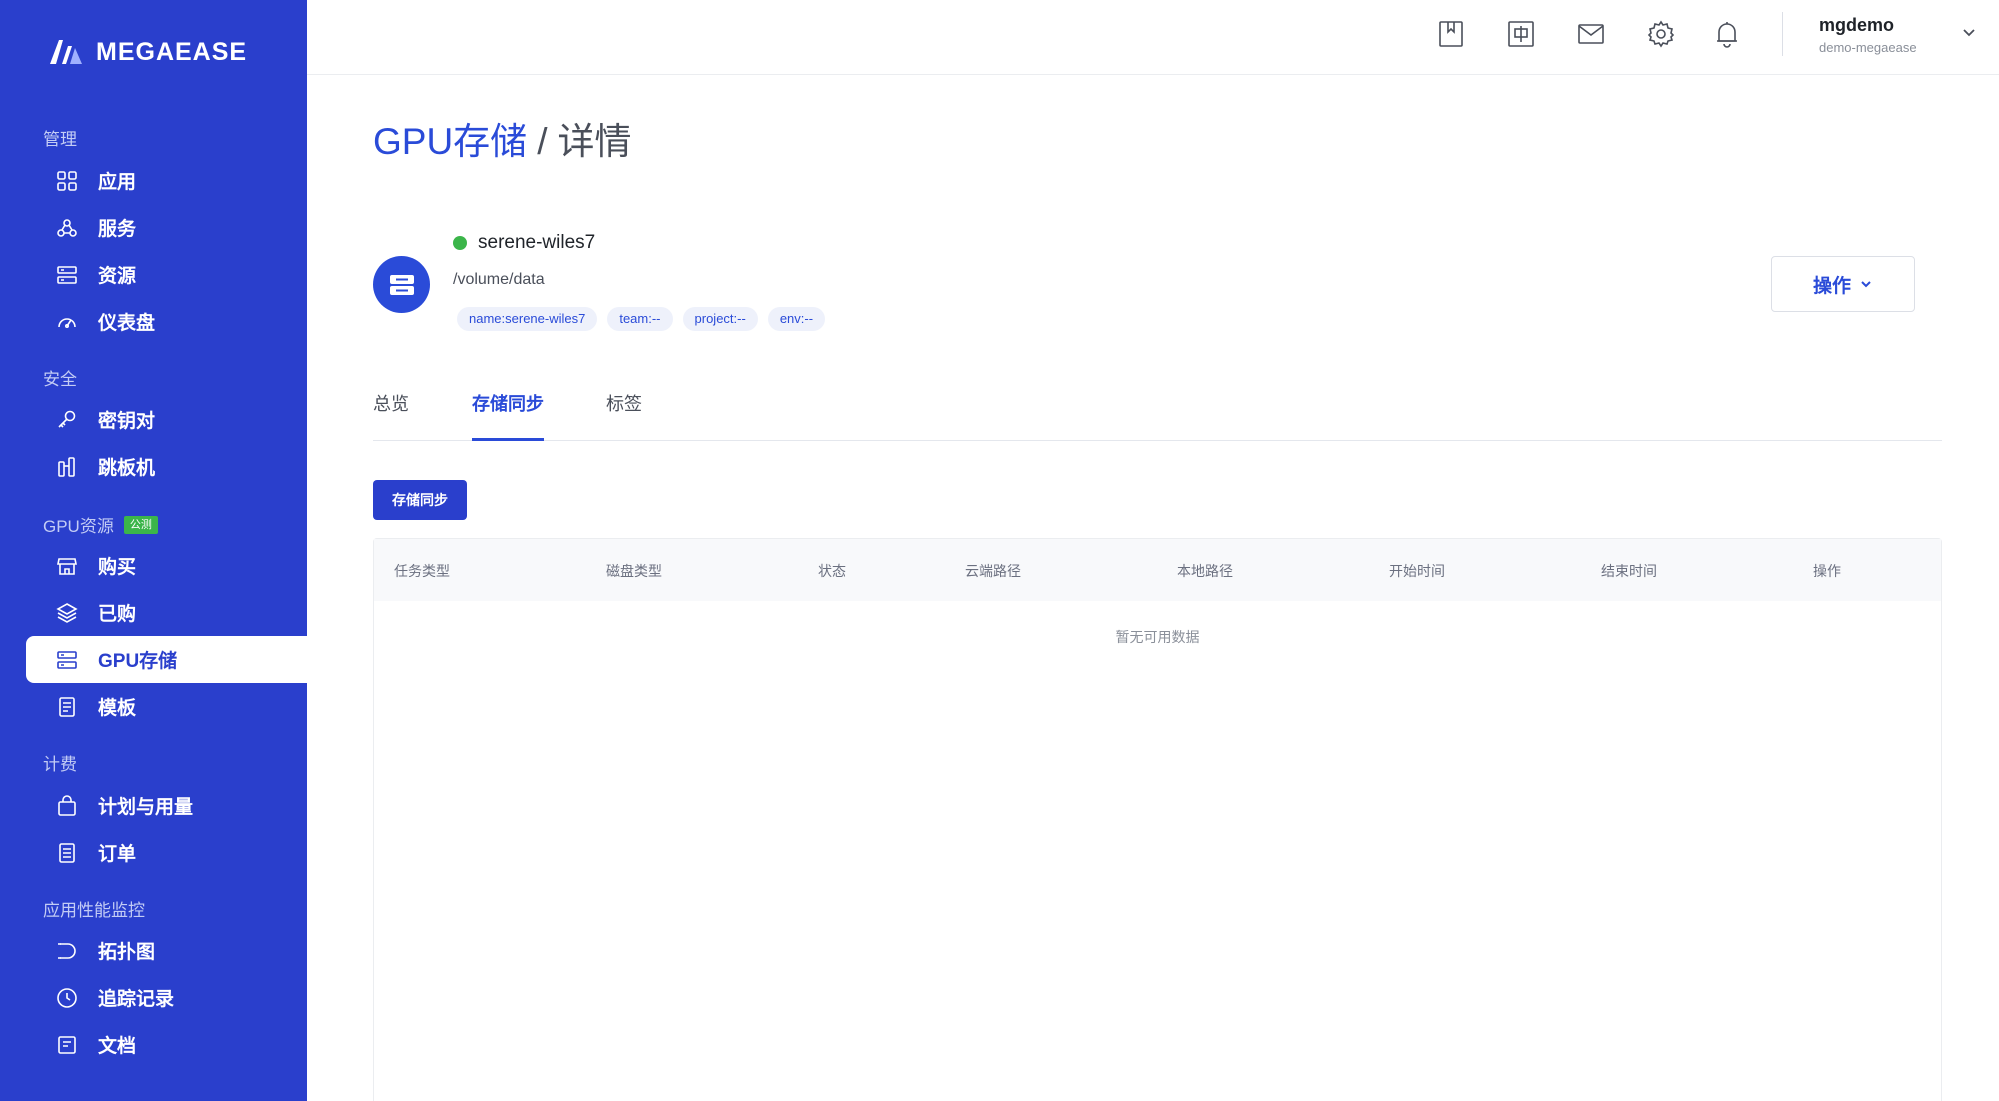 The image size is (1999, 1101). I want to click on sidebar-item-docs: 文档, so click(166, 1044).